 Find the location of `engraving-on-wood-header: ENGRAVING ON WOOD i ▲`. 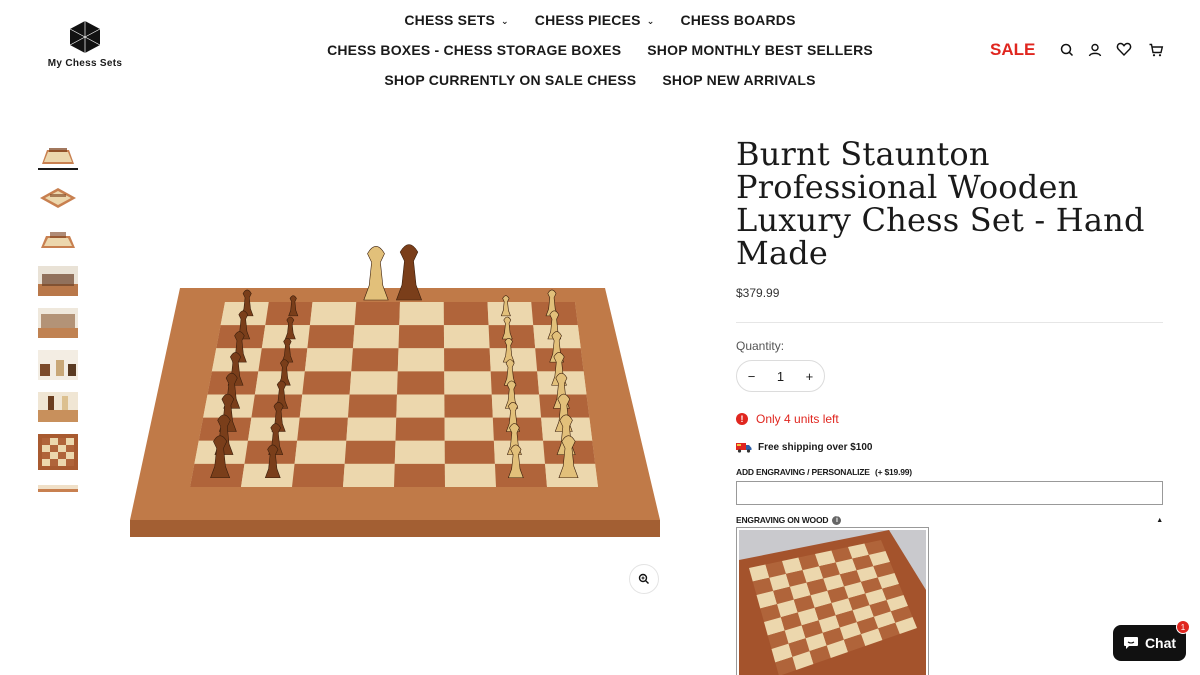

engraving-on-wood-header: ENGRAVING ON WOOD i ▲ is located at coordinates (949, 520).